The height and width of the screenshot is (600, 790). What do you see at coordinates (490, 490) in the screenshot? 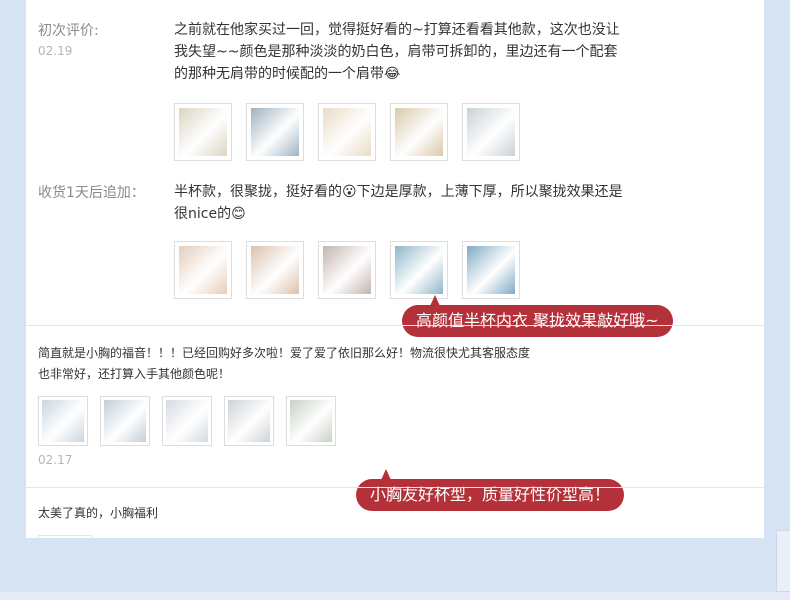
I see `highlight-bubble-cup-fit: 小胸友好杯型，质量好性价型高！` at bounding box center [490, 490].